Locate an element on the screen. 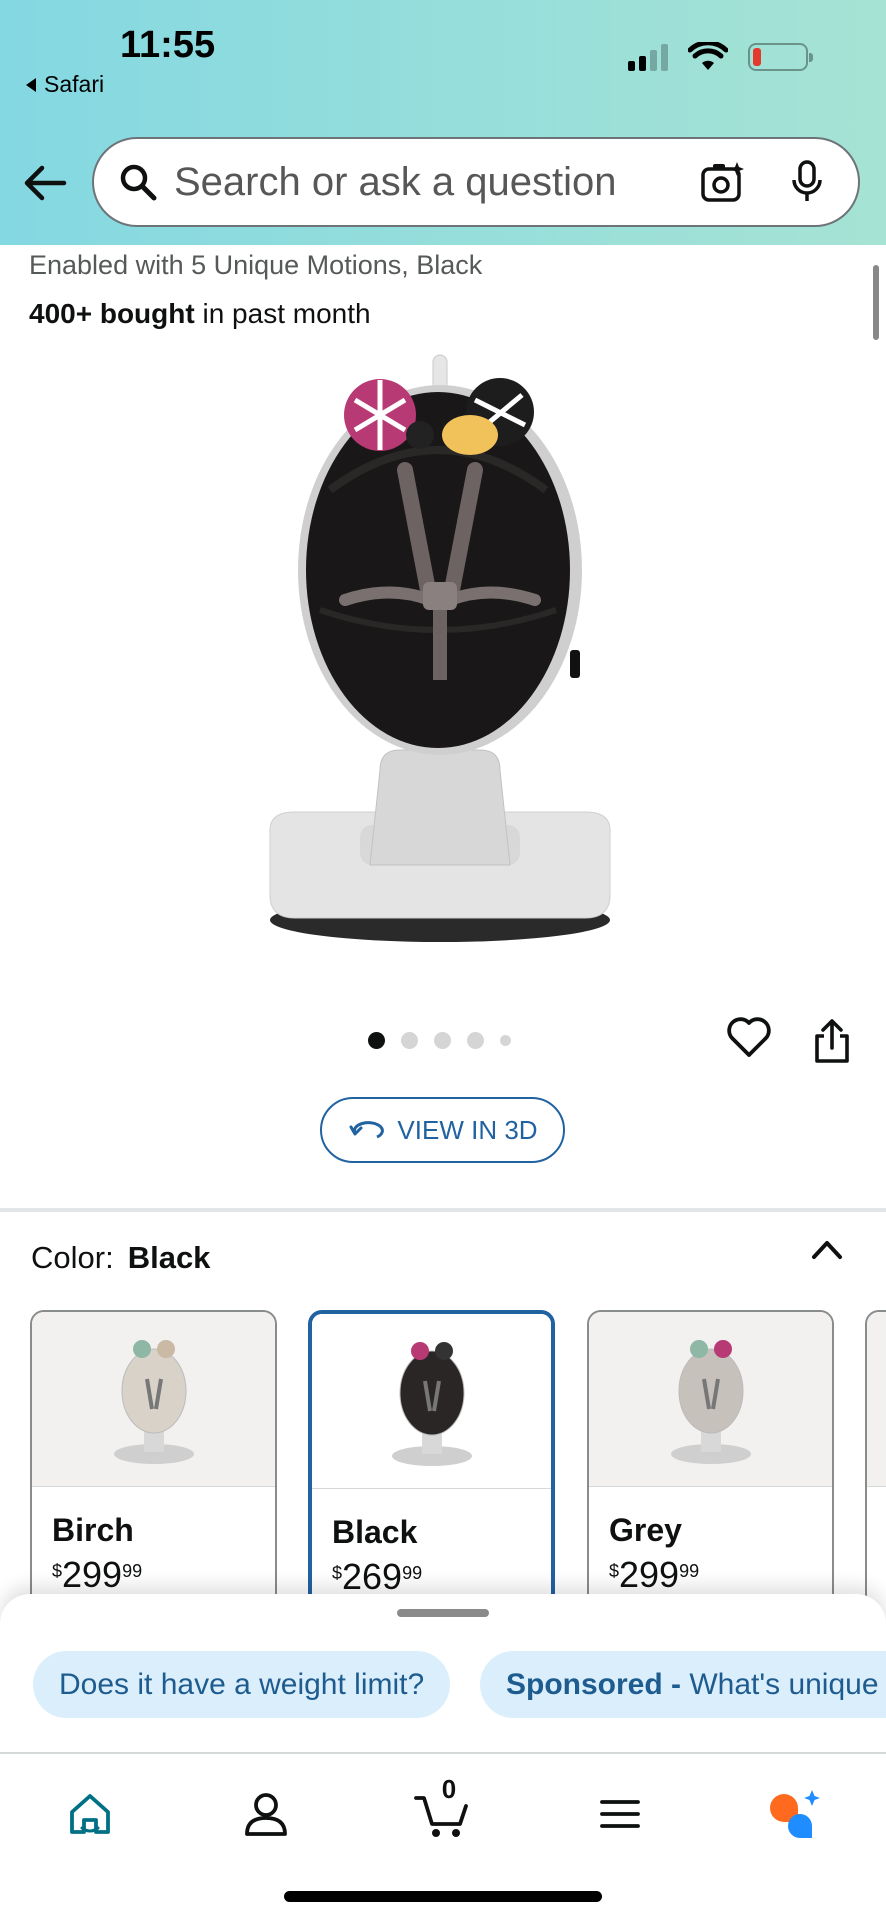  price-whole: 269 is located at coordinates (372, 1576).